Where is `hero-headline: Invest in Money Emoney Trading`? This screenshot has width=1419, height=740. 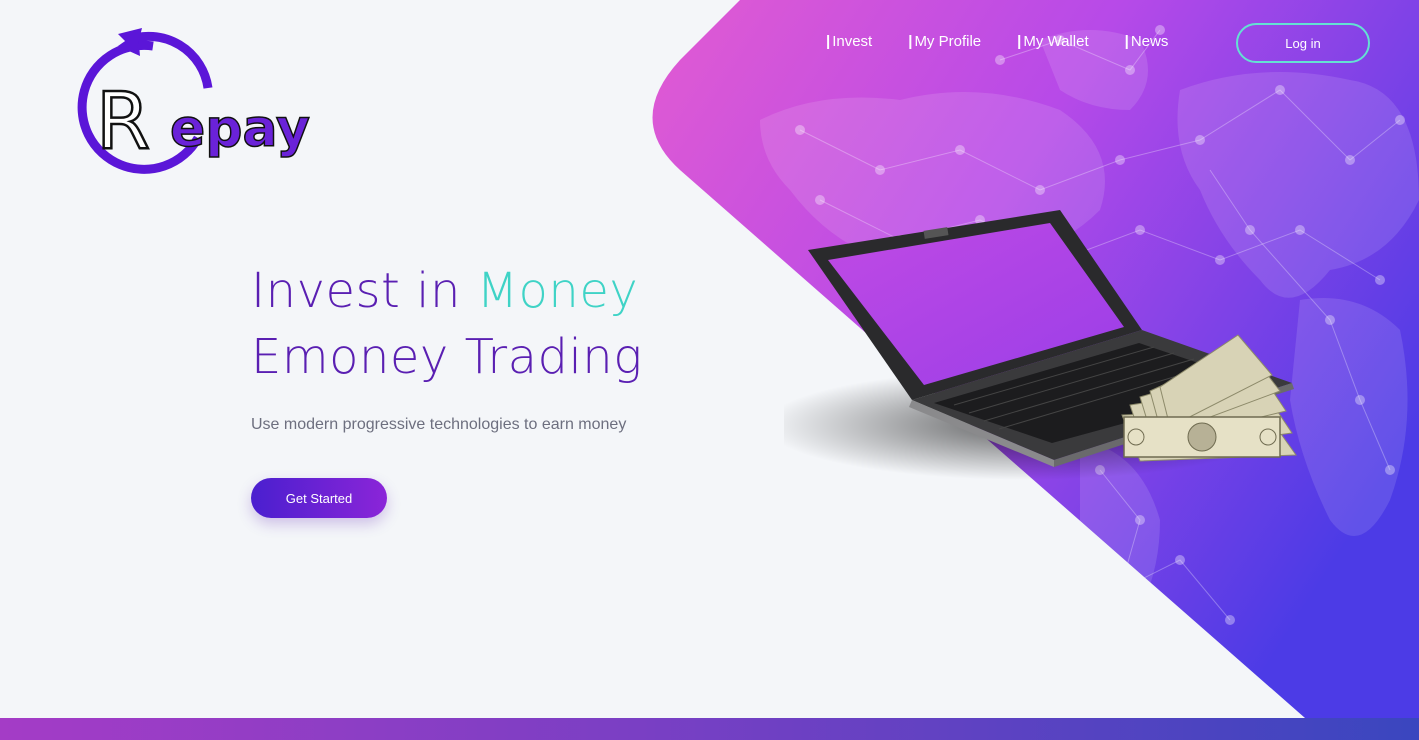
hero-headline: Invest in Money Emoney Trading is located at coordinates (447, 324).